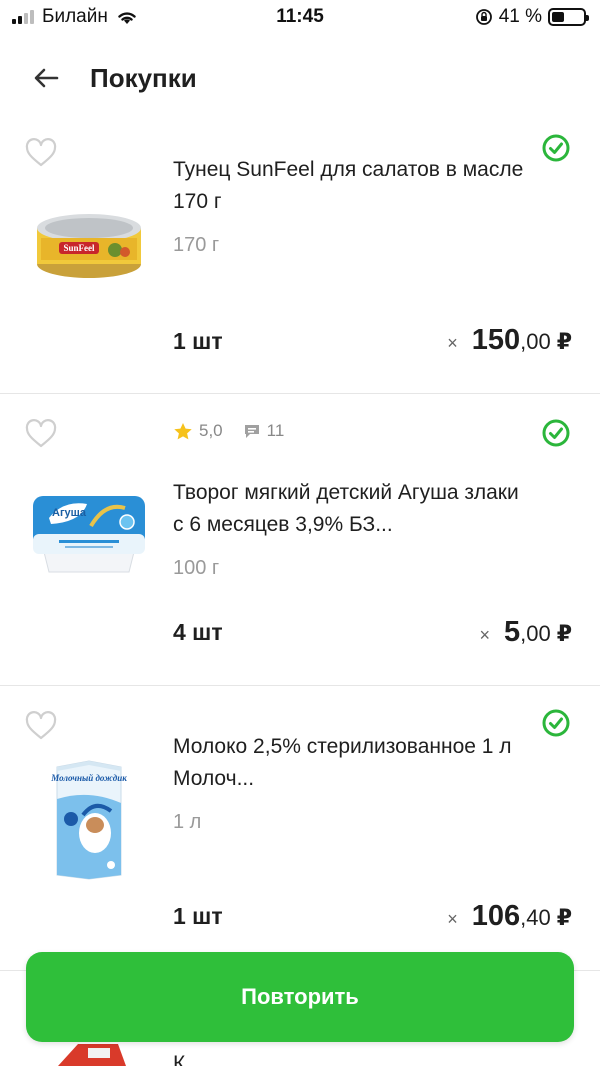  Describe the element at coordinates (79, 248) in the screenshot. I see `can-brand-label: SunFeel` at that location.